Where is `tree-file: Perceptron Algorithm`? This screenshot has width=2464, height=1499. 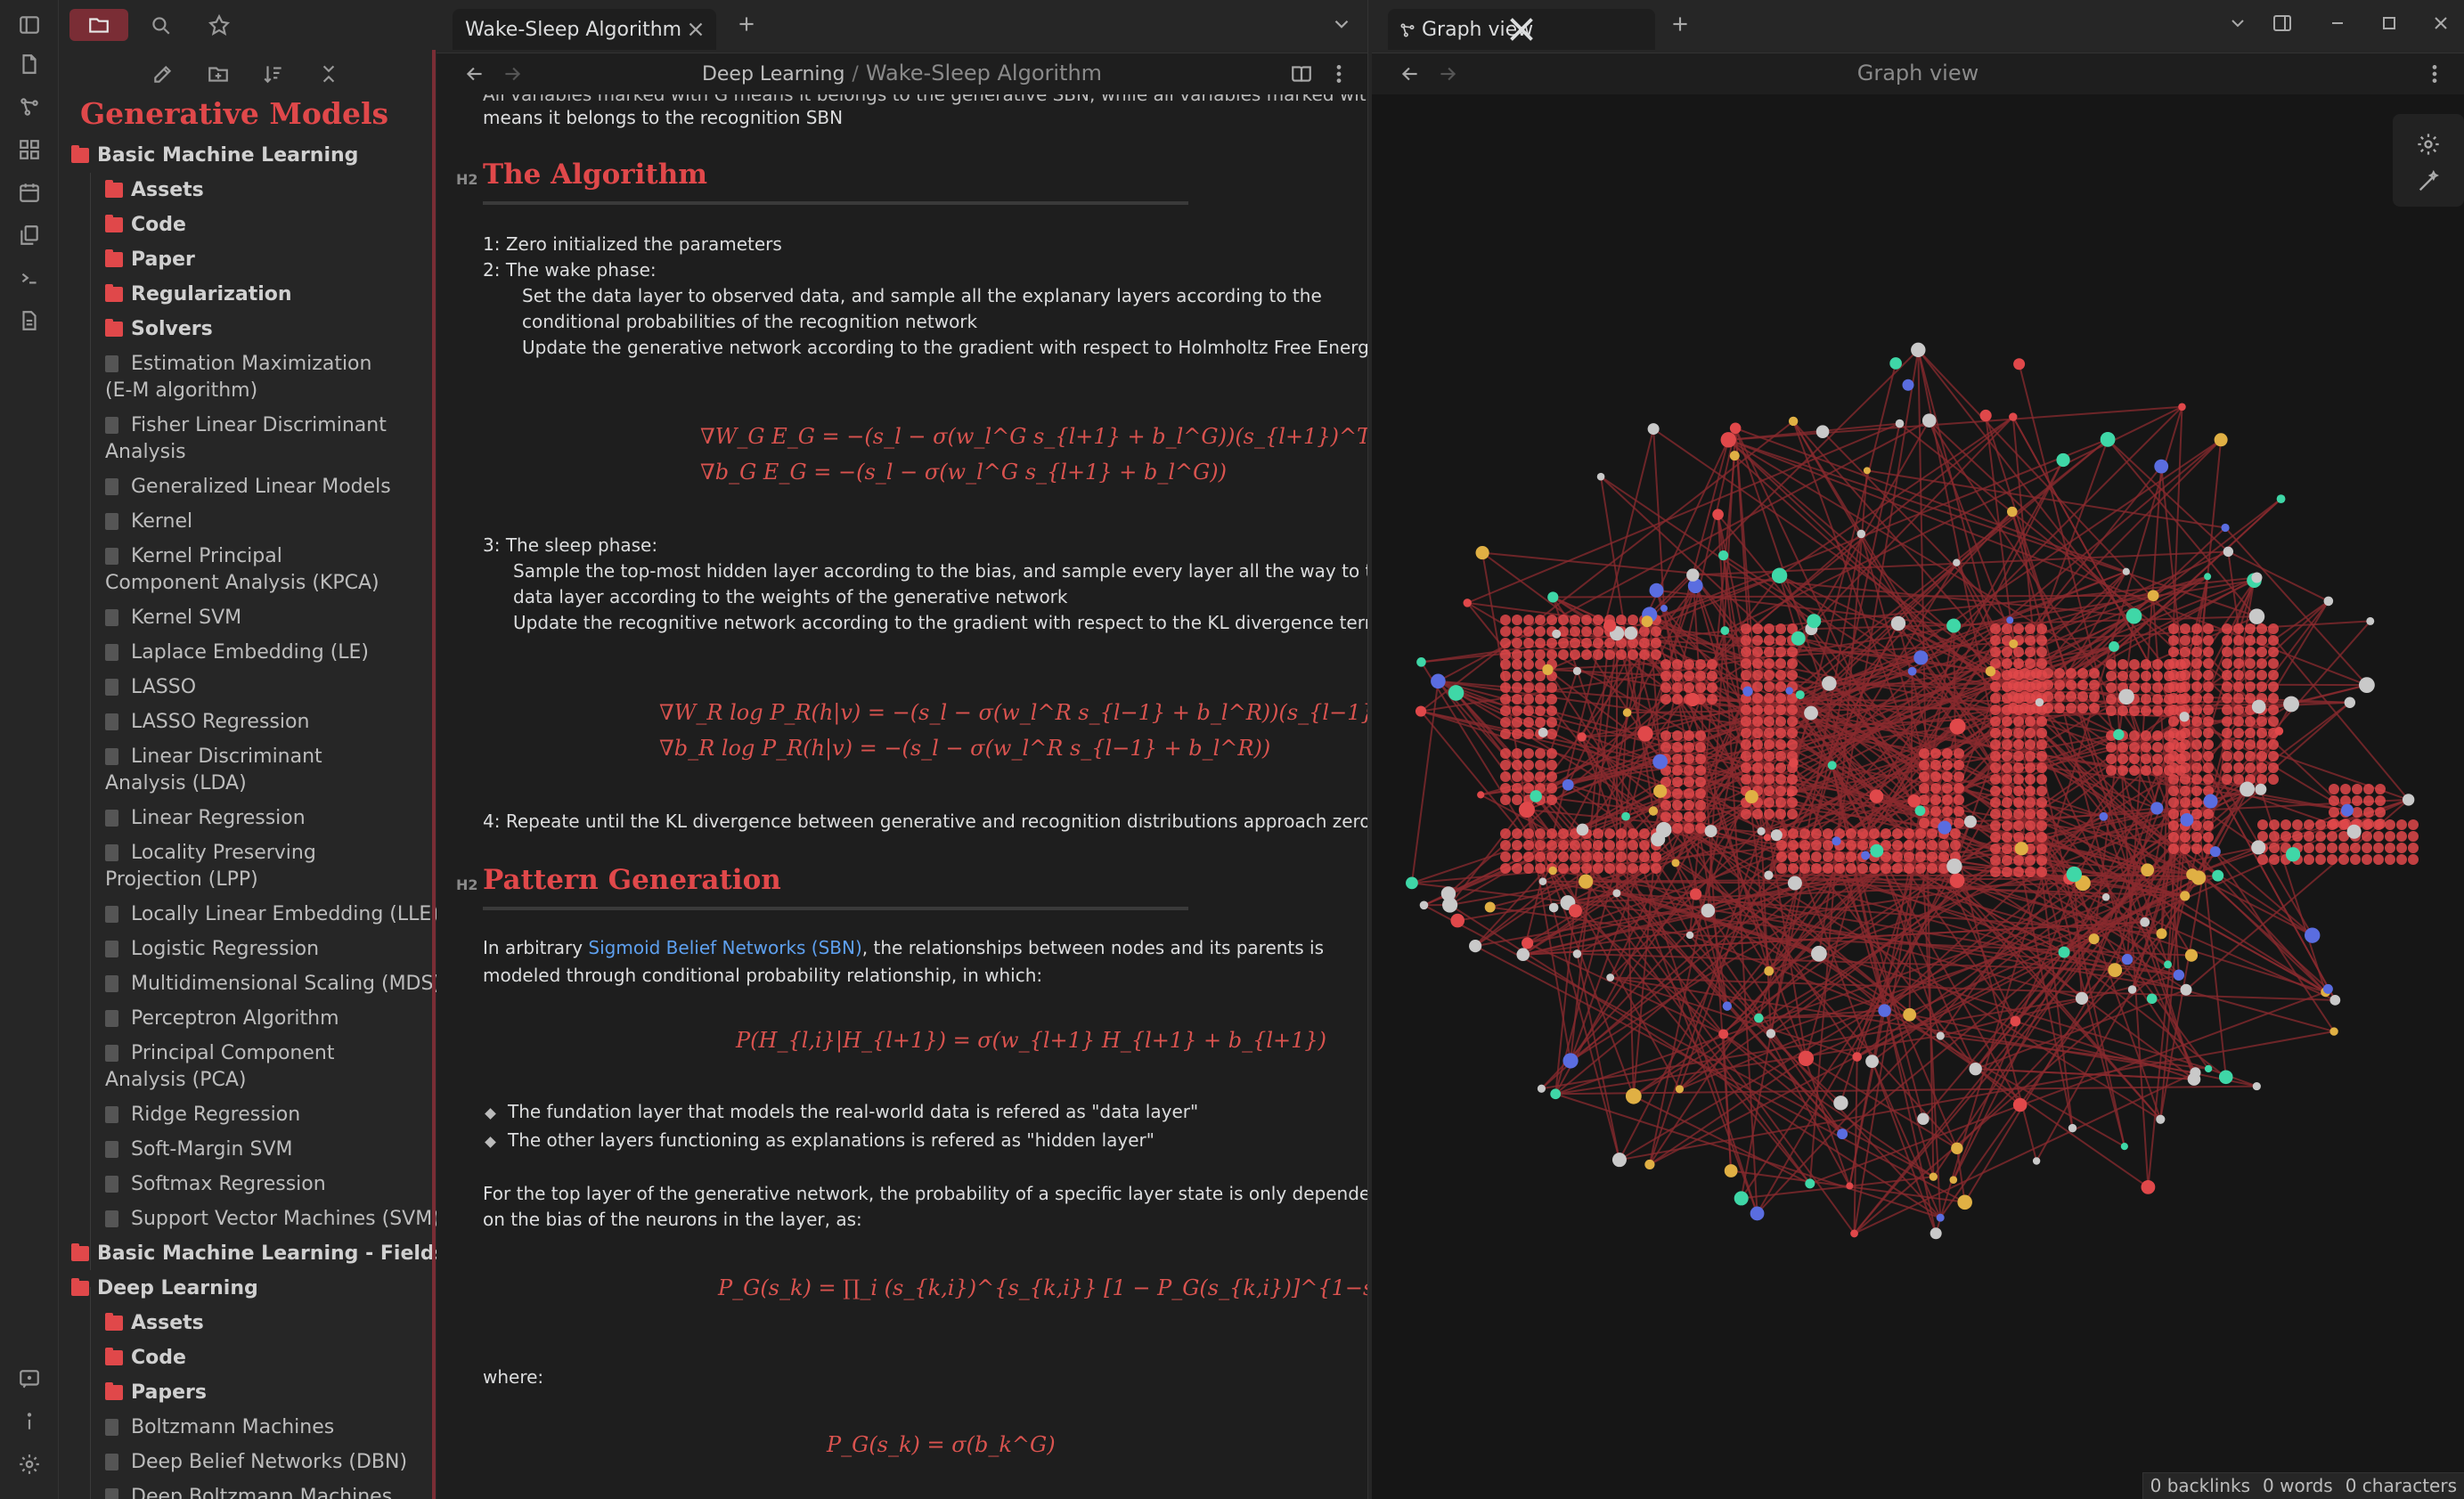 tree-file: Perceptron Algorithm is located at coordinates (248, 1018).